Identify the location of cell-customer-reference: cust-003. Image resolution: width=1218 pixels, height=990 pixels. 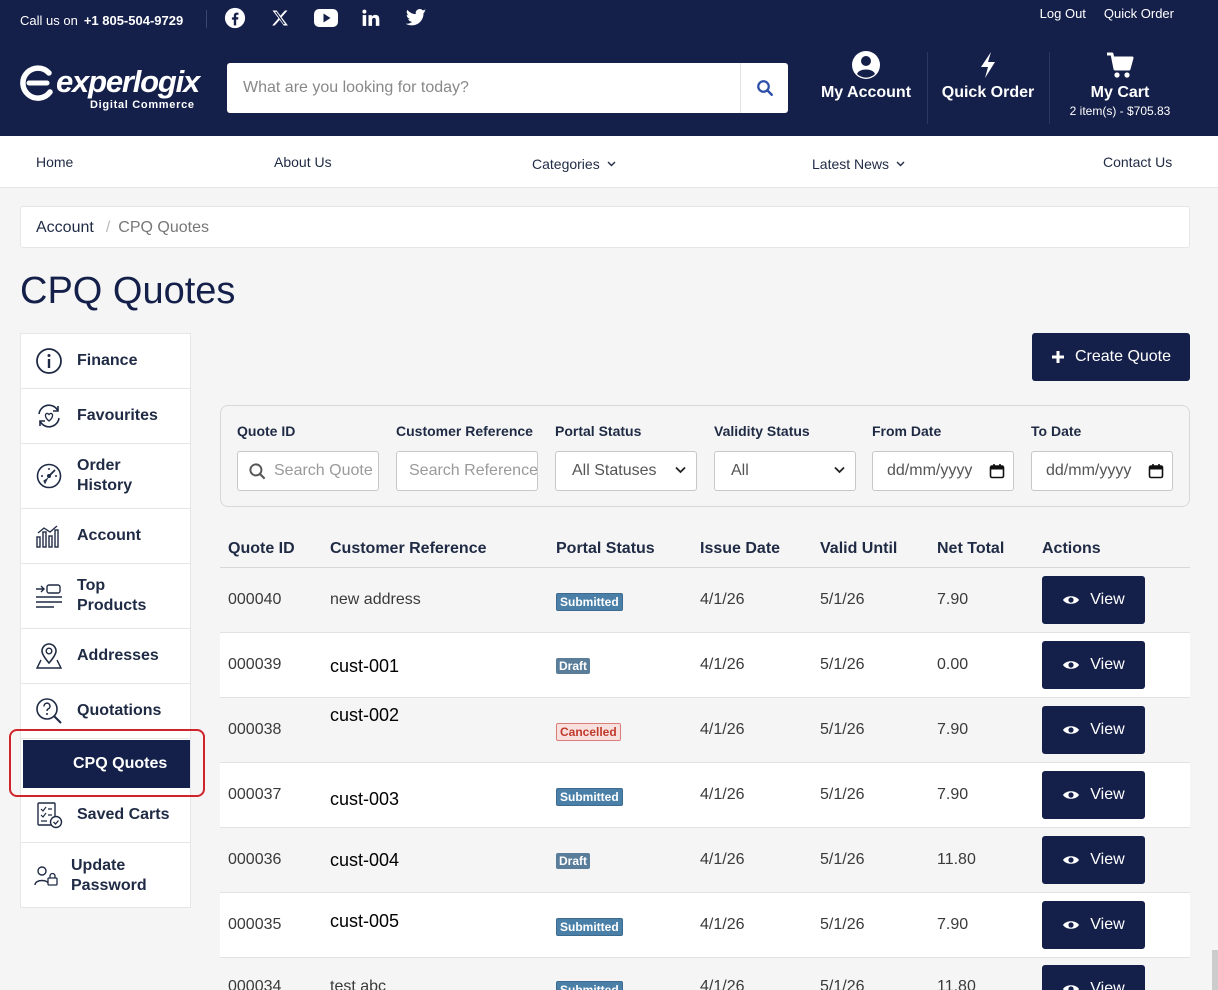
(365, 799).